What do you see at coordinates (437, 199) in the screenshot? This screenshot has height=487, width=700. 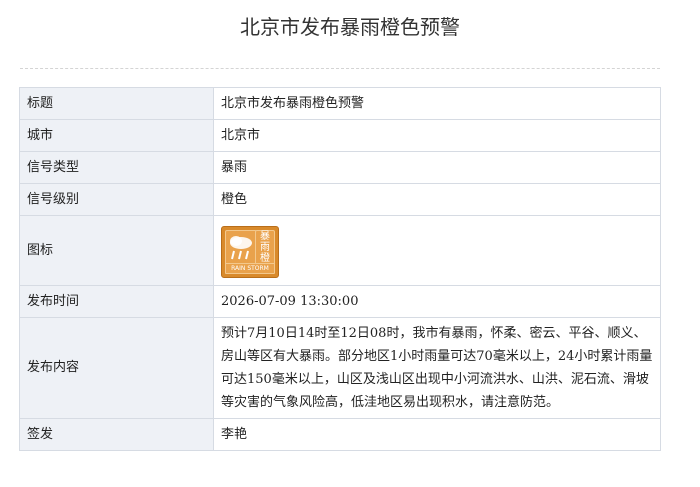 I see `row-value: 橙色` at bounding box center [437, 199].